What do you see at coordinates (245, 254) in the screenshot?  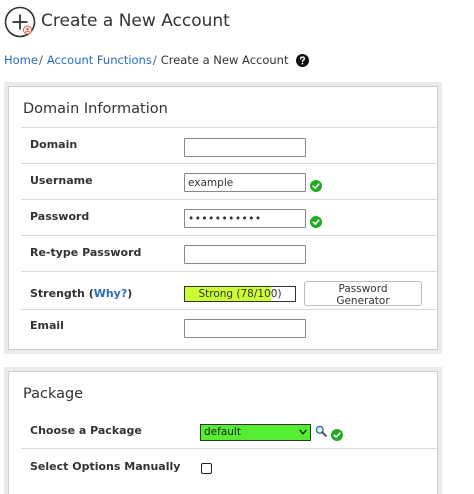 I see `retype-password-input` at bounding box center [245, 254].